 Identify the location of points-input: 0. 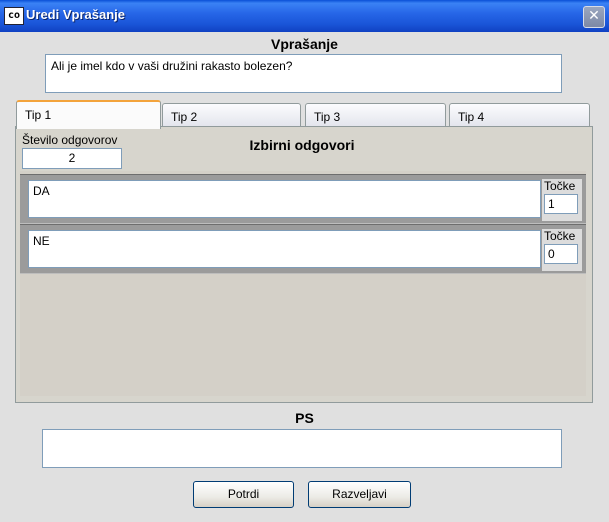
(561, 254).